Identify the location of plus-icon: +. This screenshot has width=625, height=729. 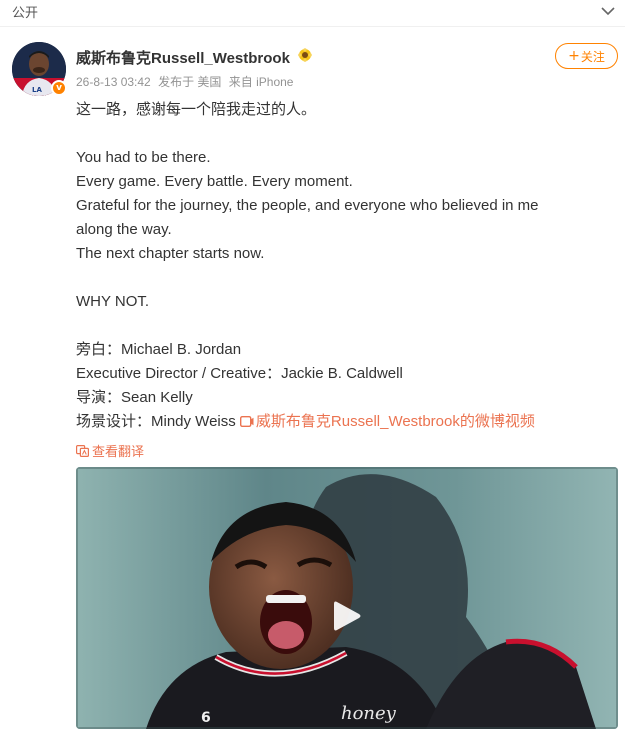
(574, 56).